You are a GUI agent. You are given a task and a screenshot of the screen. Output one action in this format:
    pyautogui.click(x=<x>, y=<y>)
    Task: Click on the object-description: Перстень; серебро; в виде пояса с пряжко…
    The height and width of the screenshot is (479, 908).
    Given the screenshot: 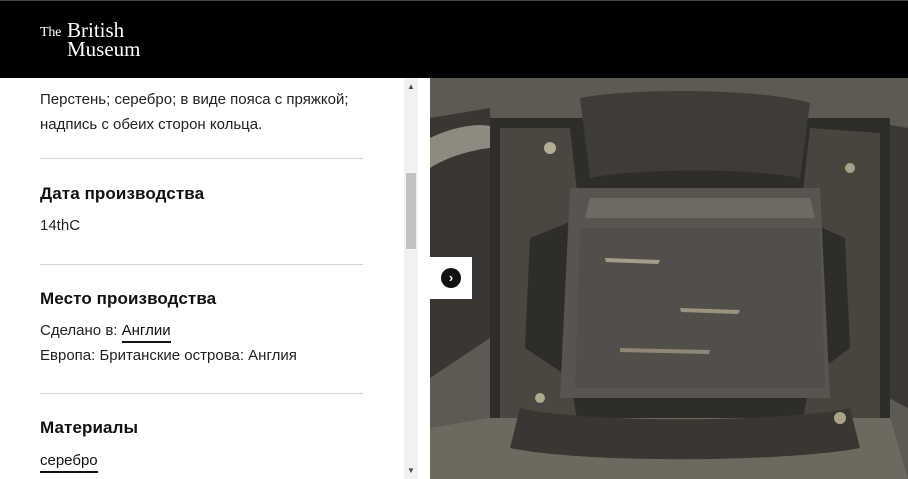 What is the action you would take?
    pyautogui.click(x=194, y=112)
    